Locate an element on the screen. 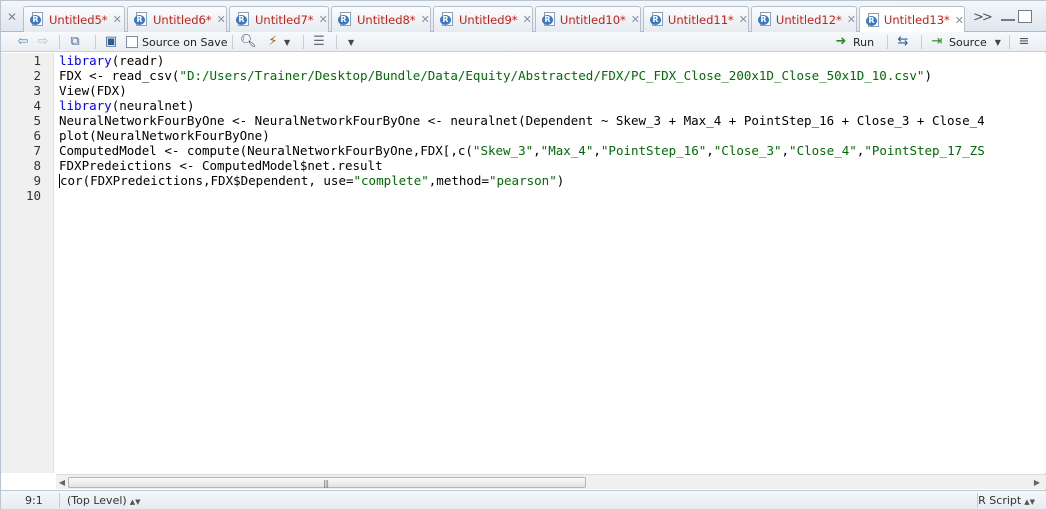  scroll-left-icon: ◀ is located at coordinates (62, 482).